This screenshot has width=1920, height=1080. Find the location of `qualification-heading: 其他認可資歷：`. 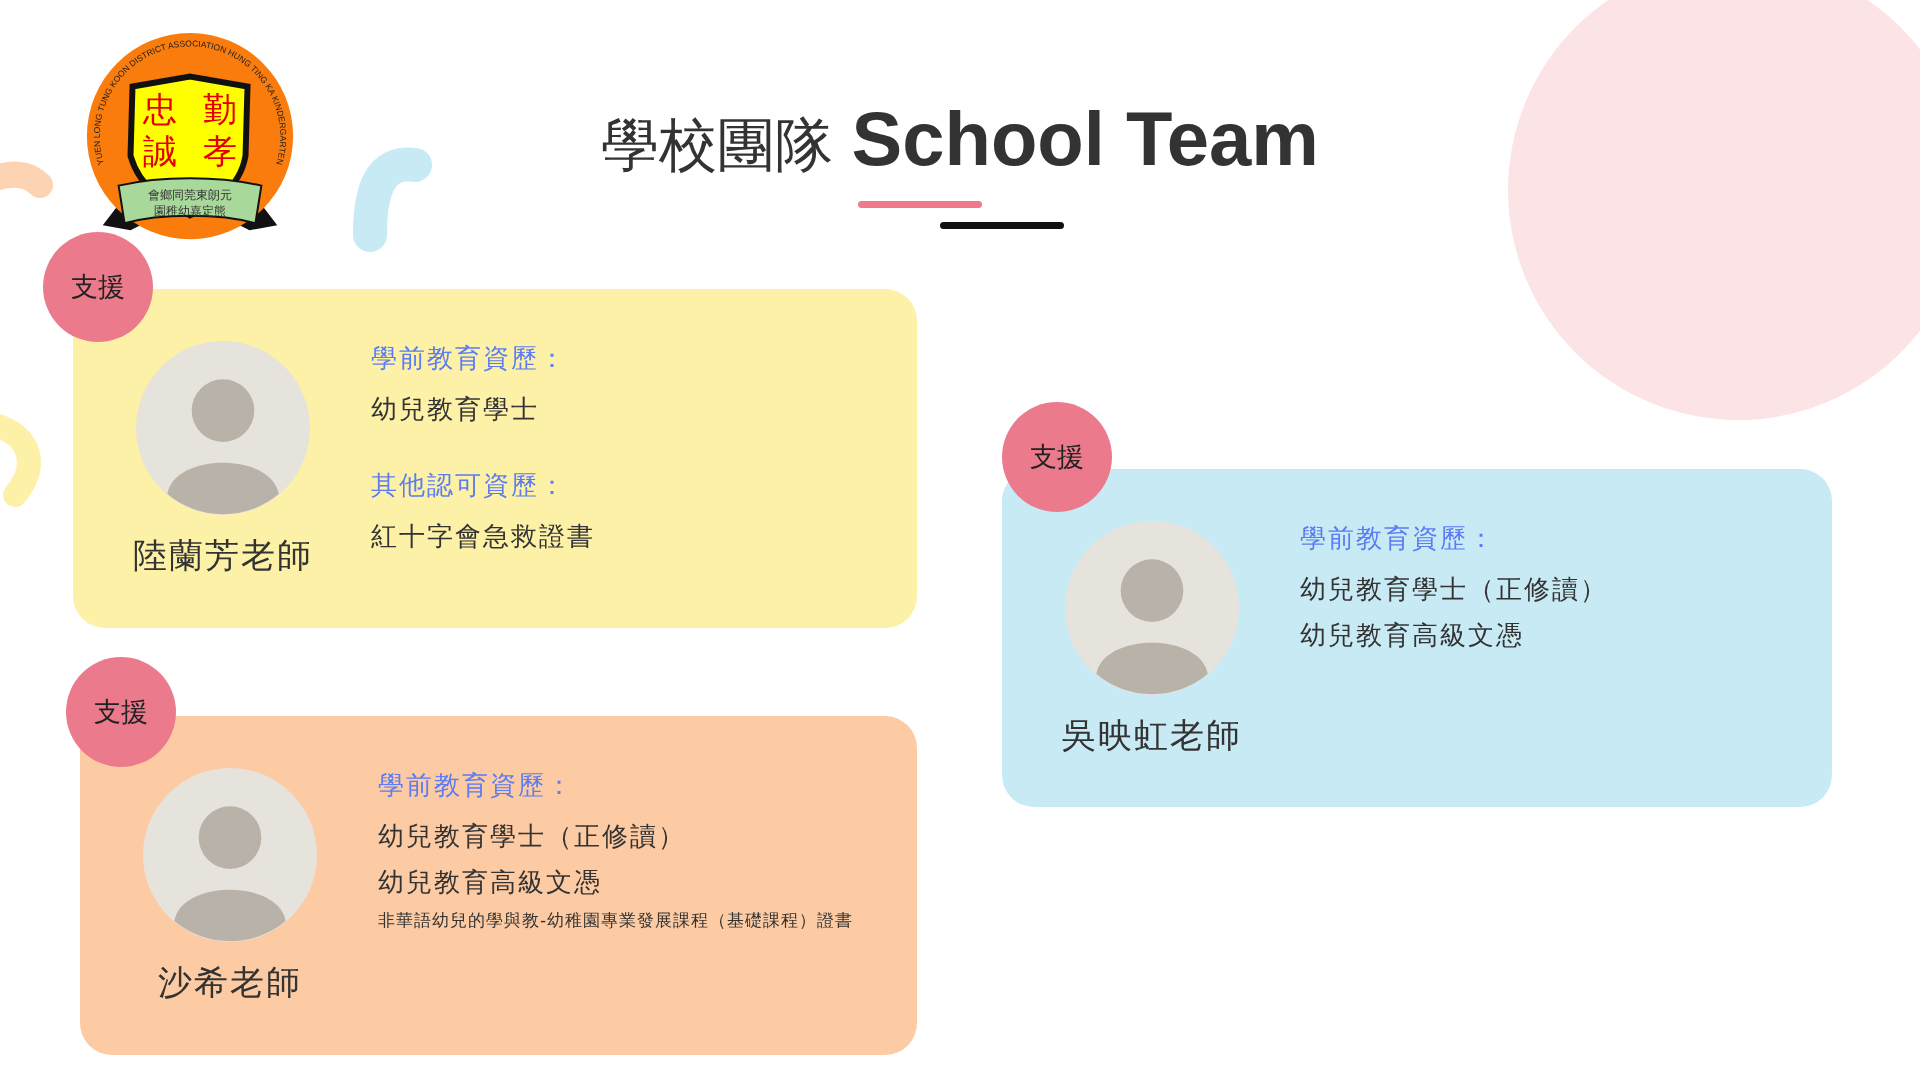

qualification-heading: 其他認可資歷： is located at coordinates (469, 485).